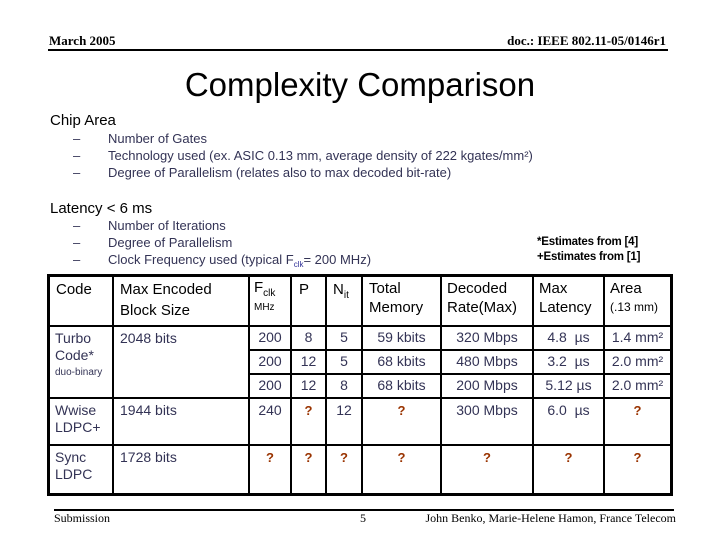 This screenshot has height=540, width=720. Describe the element at coordinates (565, 298) in the screenshot. I see `header-latency: Max Latency` at that location.